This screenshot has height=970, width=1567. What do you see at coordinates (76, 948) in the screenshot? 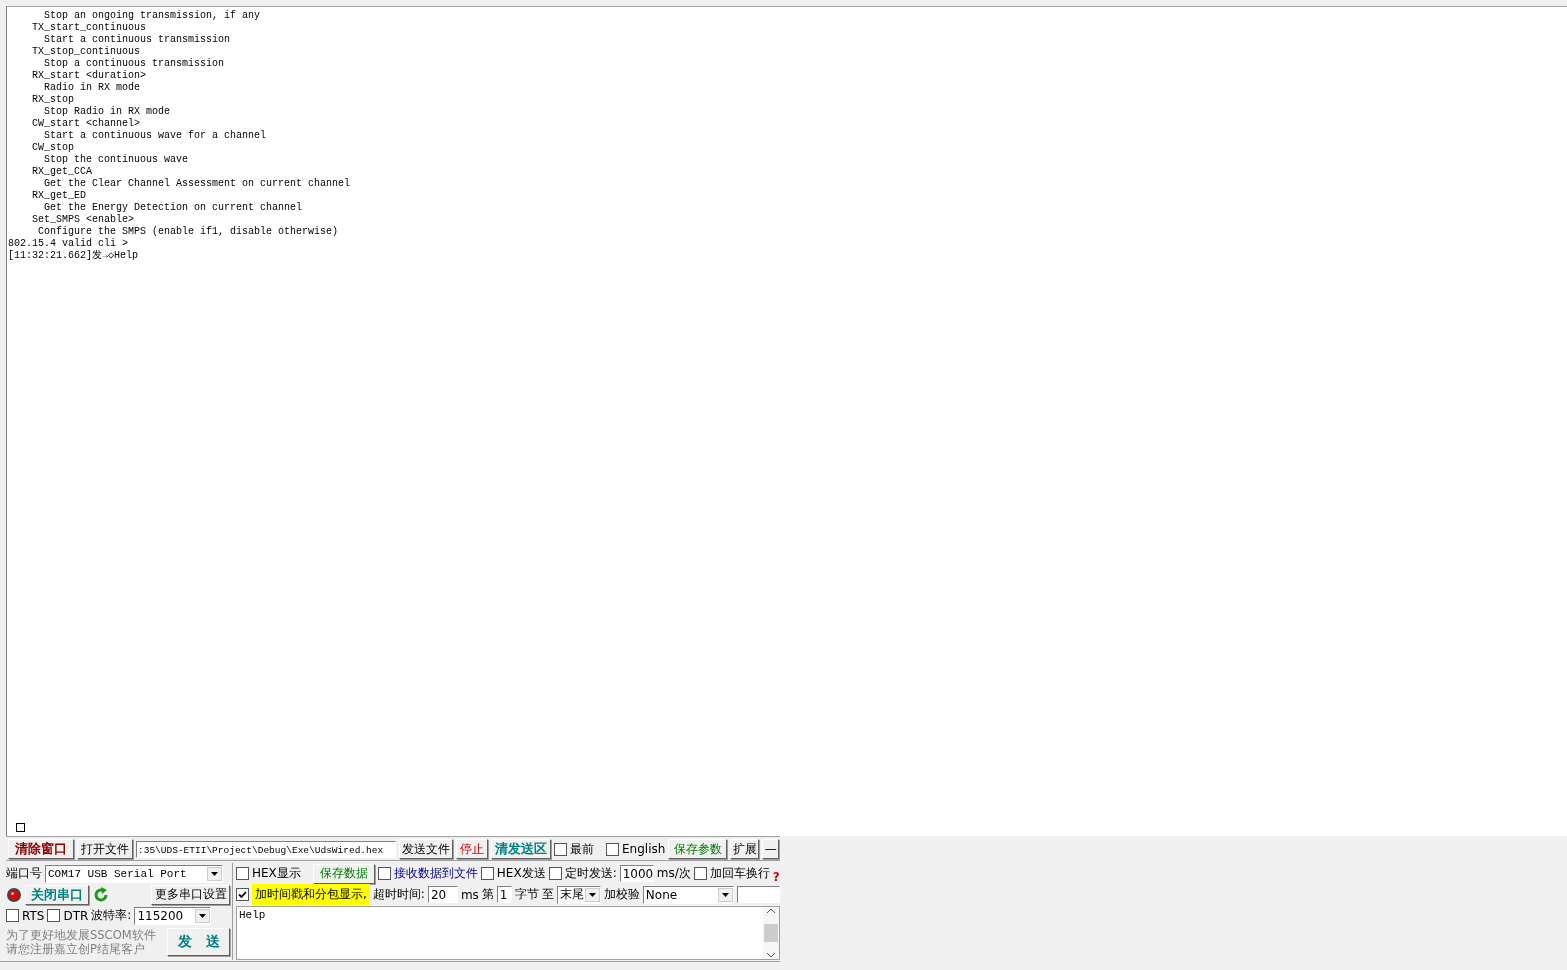
I see `promo-text: 请您注册嘉立创P结尾客户` at bounding box center [76, 948].